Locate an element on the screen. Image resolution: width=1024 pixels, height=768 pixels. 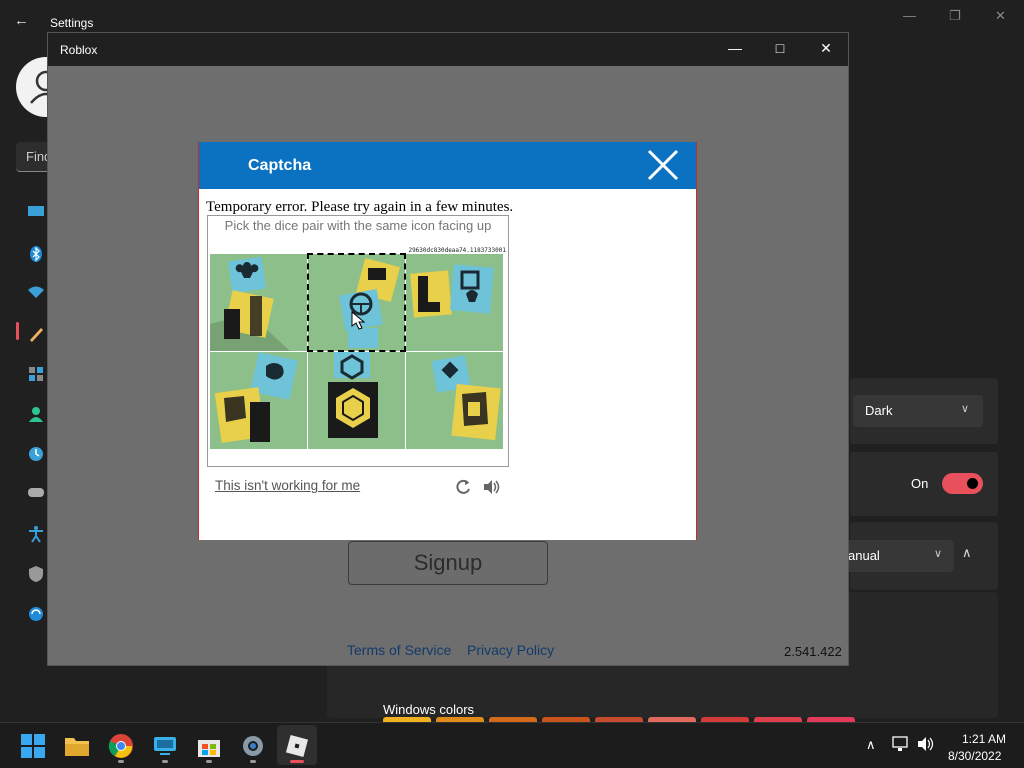
theme-mode-value: Dark is located at coordinates (879, 410).